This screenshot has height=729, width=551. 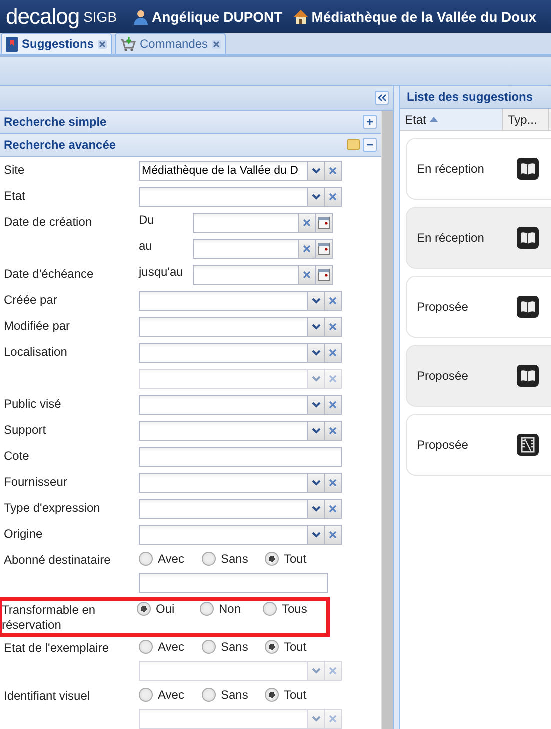 I want to click on section-title: Recherche avancée, so click(x=60, y=145).